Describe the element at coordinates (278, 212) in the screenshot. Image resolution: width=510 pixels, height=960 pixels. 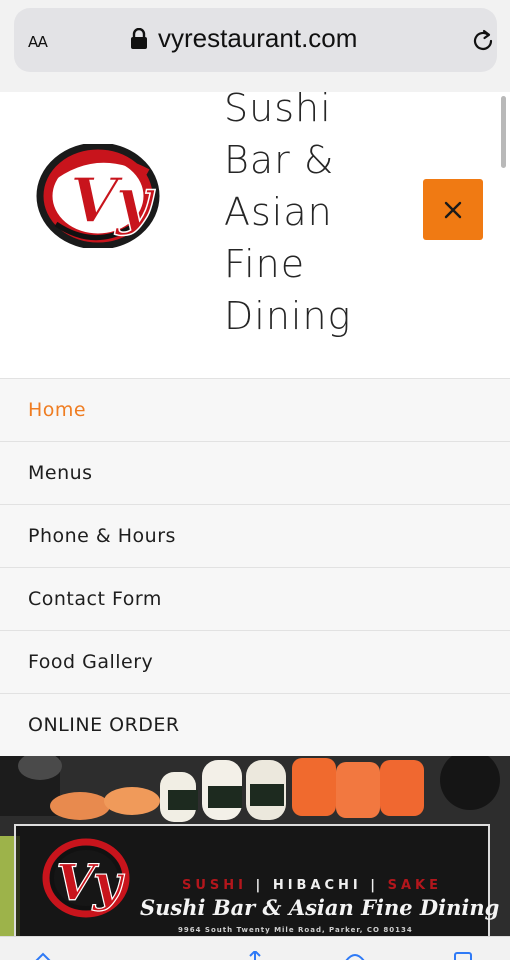
I see `title-line: Asian` at that location.